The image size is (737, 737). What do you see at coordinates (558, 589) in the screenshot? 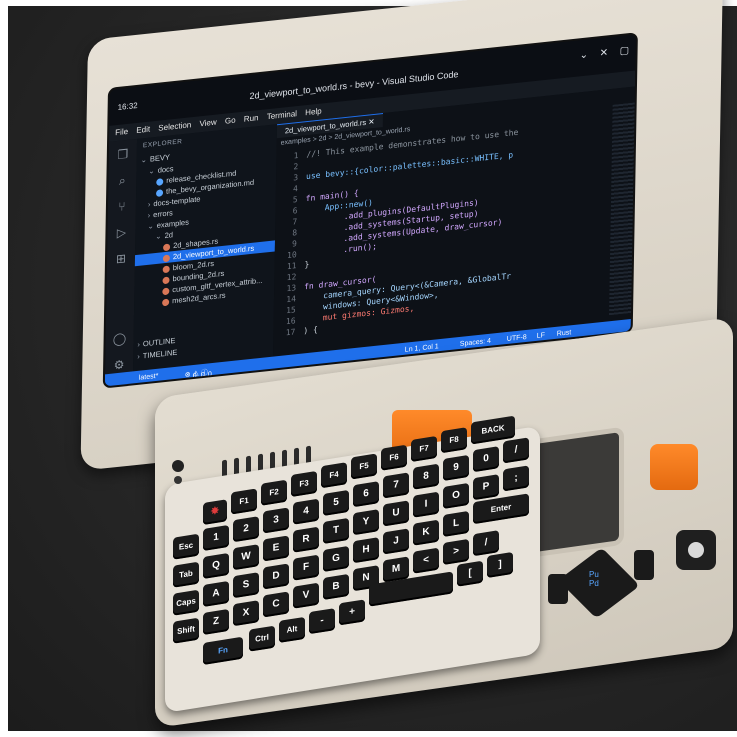
I see `left-shoulder-button` at bounding box center [558, 589].